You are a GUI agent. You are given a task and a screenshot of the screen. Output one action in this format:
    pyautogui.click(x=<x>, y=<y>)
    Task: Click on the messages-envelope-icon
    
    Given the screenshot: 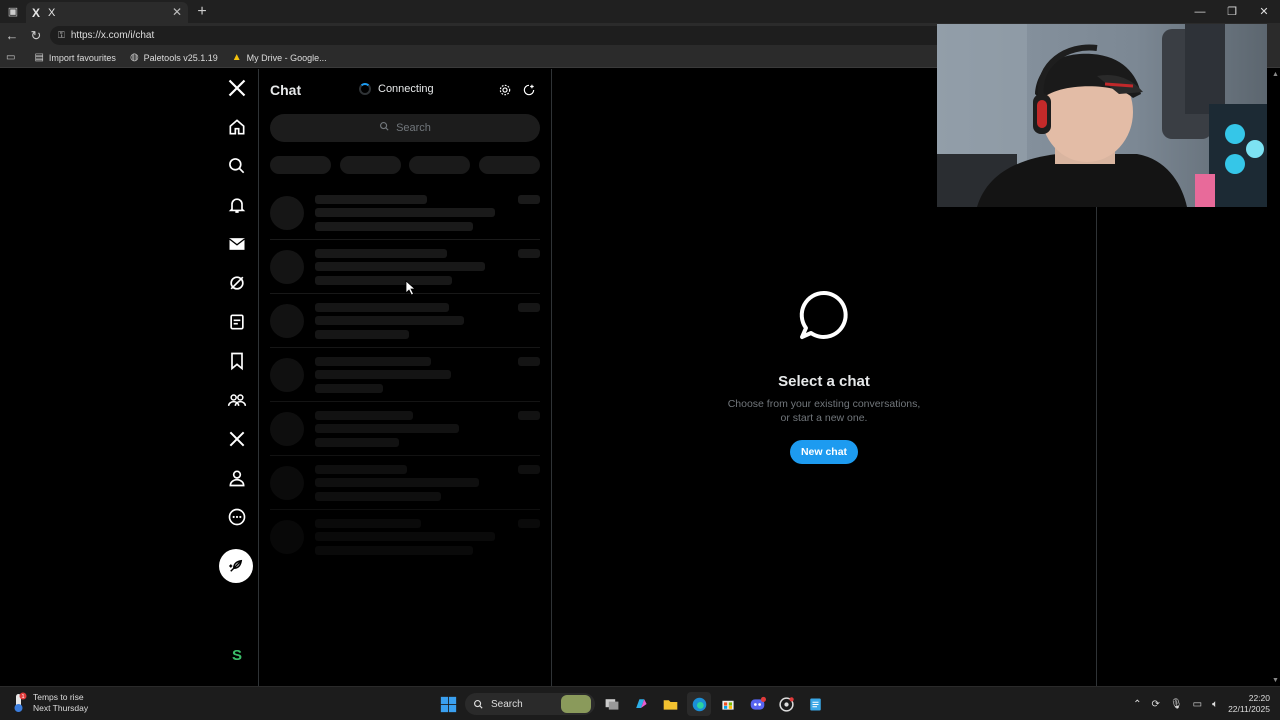 What is the action you would take?
    pyautogui.click(x=237, y=244)
    